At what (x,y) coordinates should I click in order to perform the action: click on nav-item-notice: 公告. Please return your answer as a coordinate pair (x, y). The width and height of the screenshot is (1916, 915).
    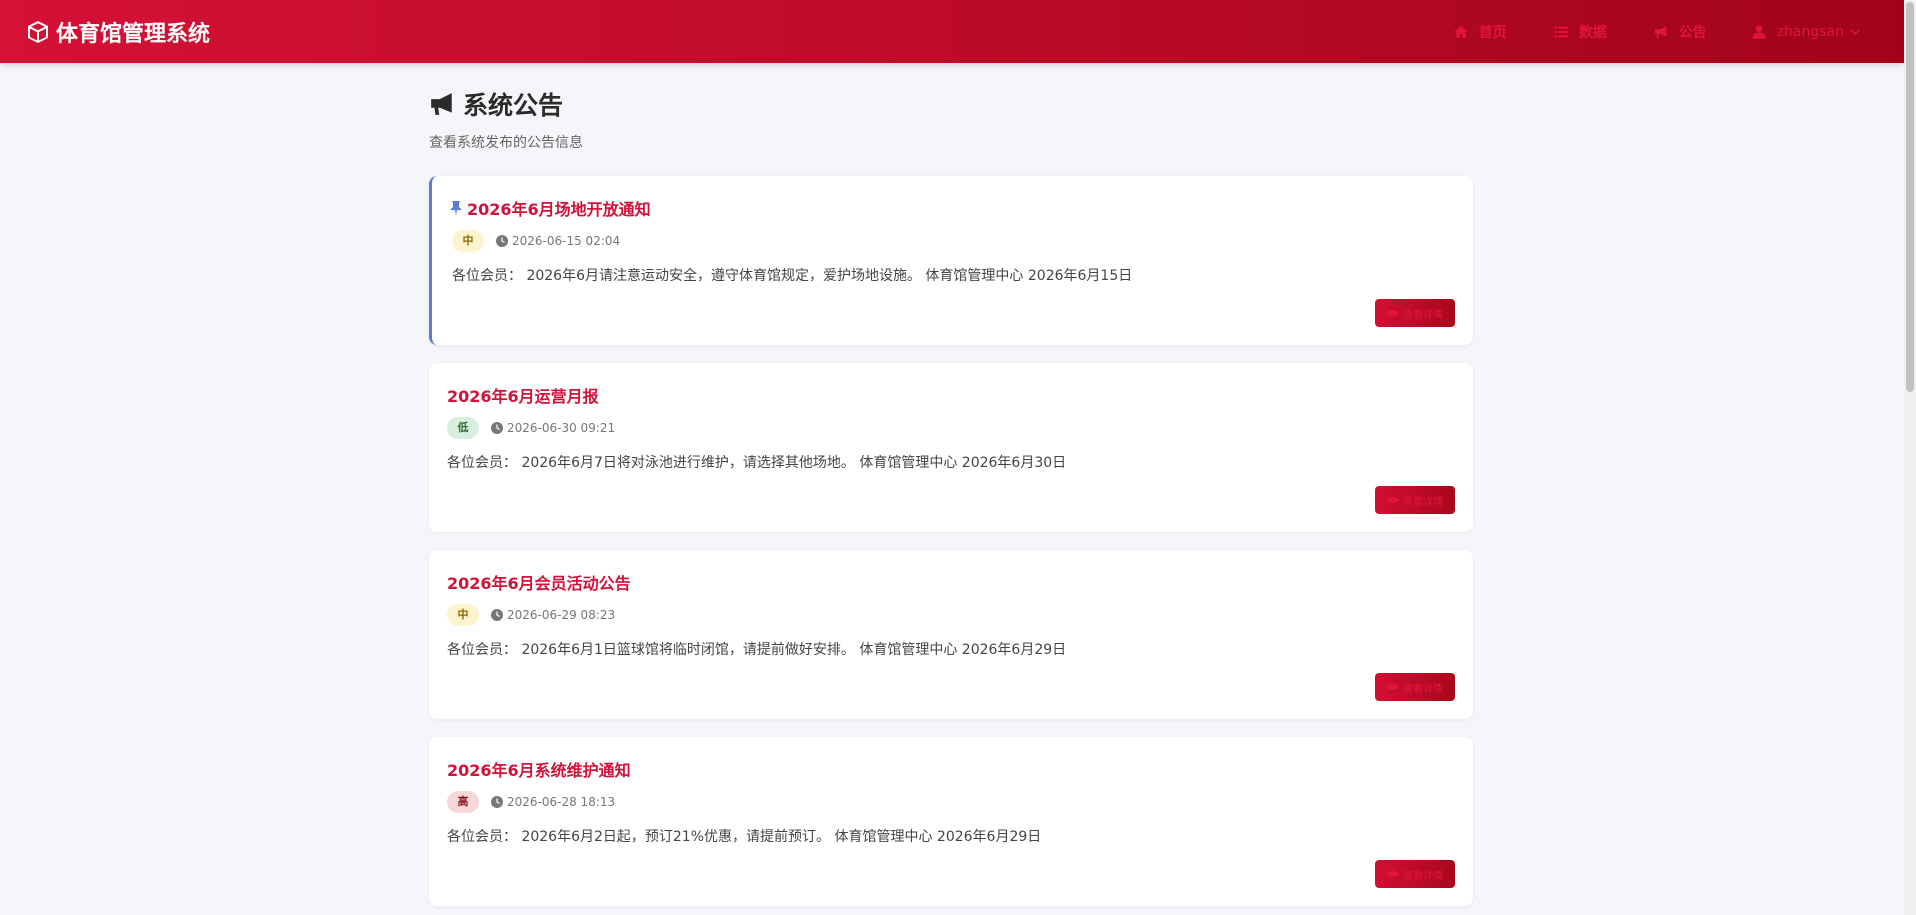
    Looking at the image, I should click on (1680, 32).